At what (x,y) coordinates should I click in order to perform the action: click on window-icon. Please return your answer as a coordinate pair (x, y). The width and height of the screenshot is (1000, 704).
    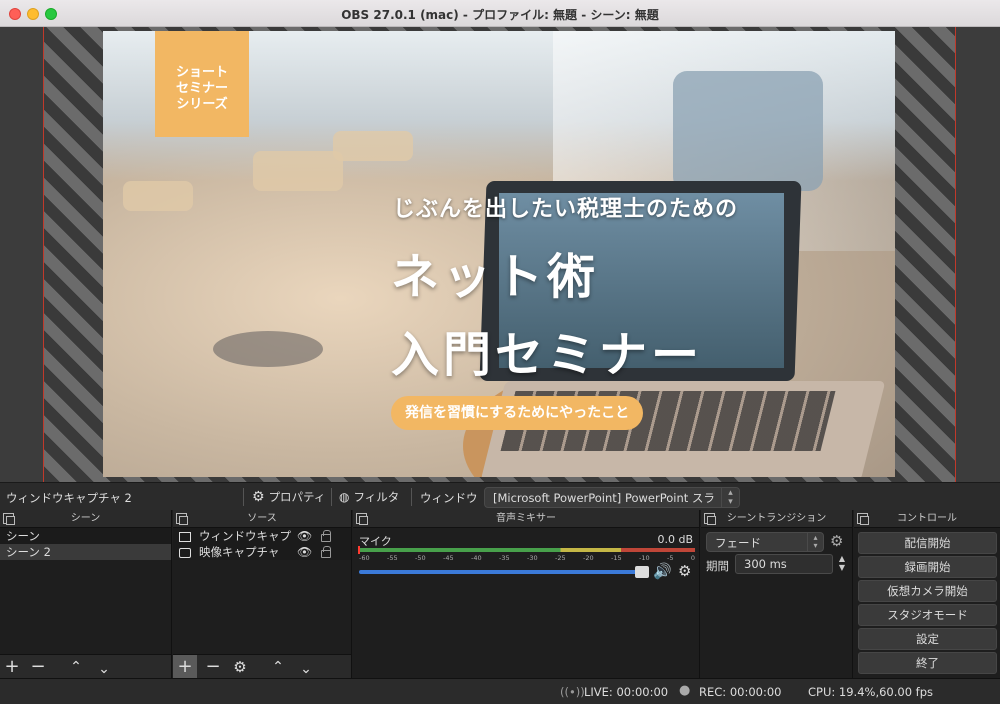
    Looking at the image, I should click on (185, 536).